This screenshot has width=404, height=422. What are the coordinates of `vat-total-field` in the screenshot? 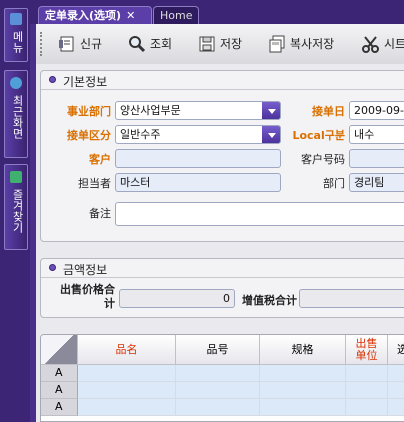 It's located at (351, 298).